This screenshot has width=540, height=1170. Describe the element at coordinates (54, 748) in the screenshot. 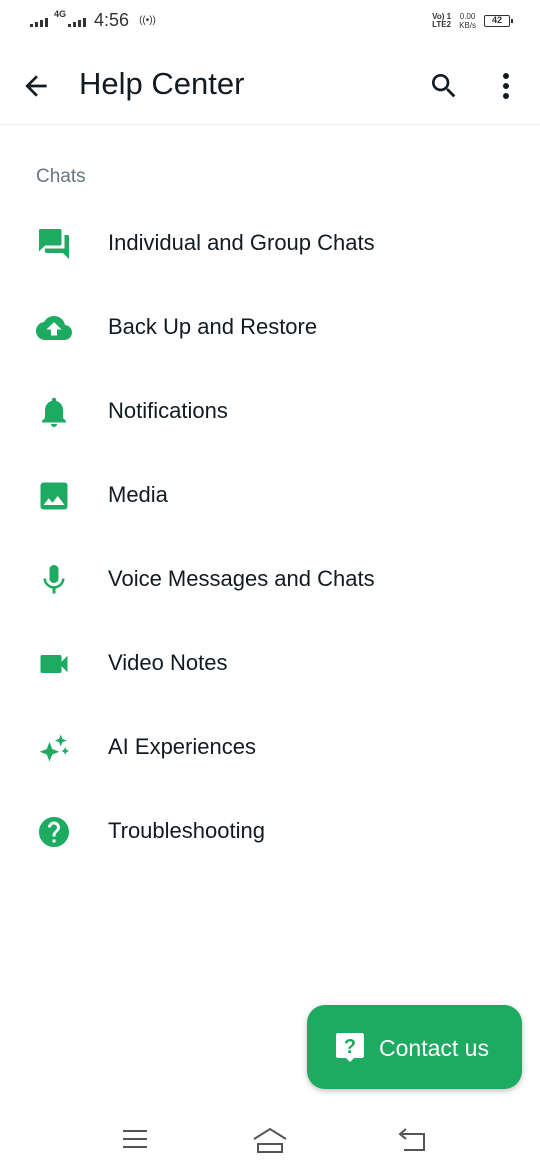

I see `sparkles-icon` at that location.